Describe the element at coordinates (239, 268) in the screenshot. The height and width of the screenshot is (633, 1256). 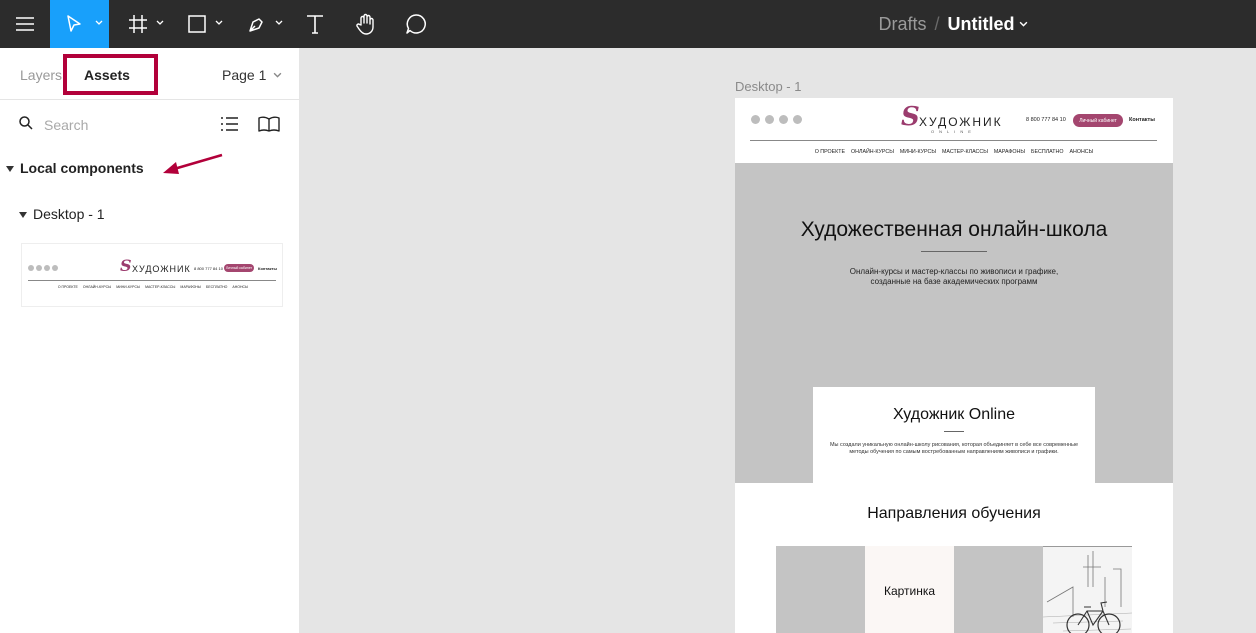
I see `thumb-cabinet-button: Личный кабинет` at that location.